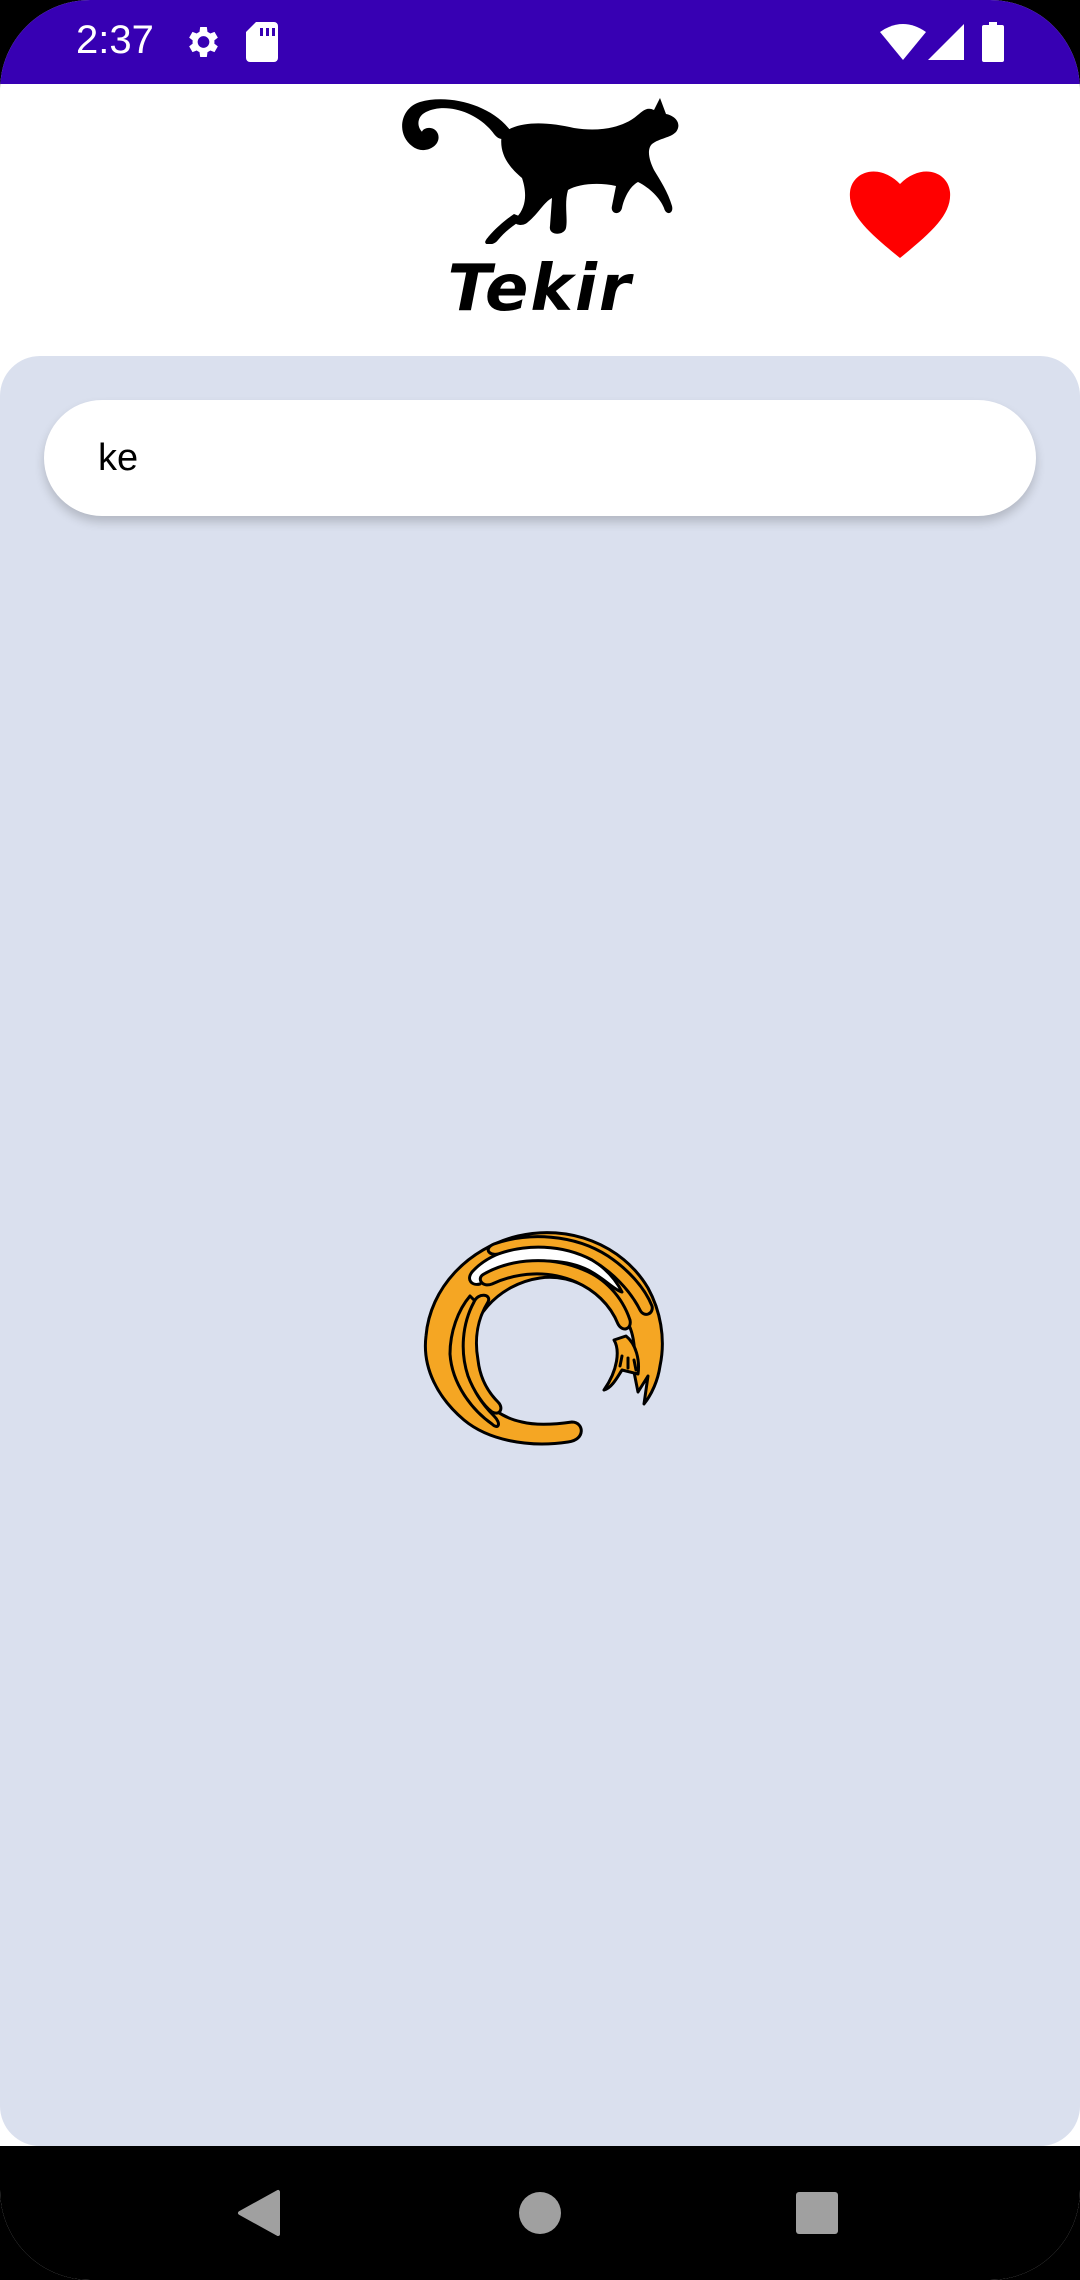 The height and width of the screenshot is (2280, 1080). What do you see at coordinates (262, 44) in the screenshot?
I see `sd-card-icon` at bounding box center [262, 44].